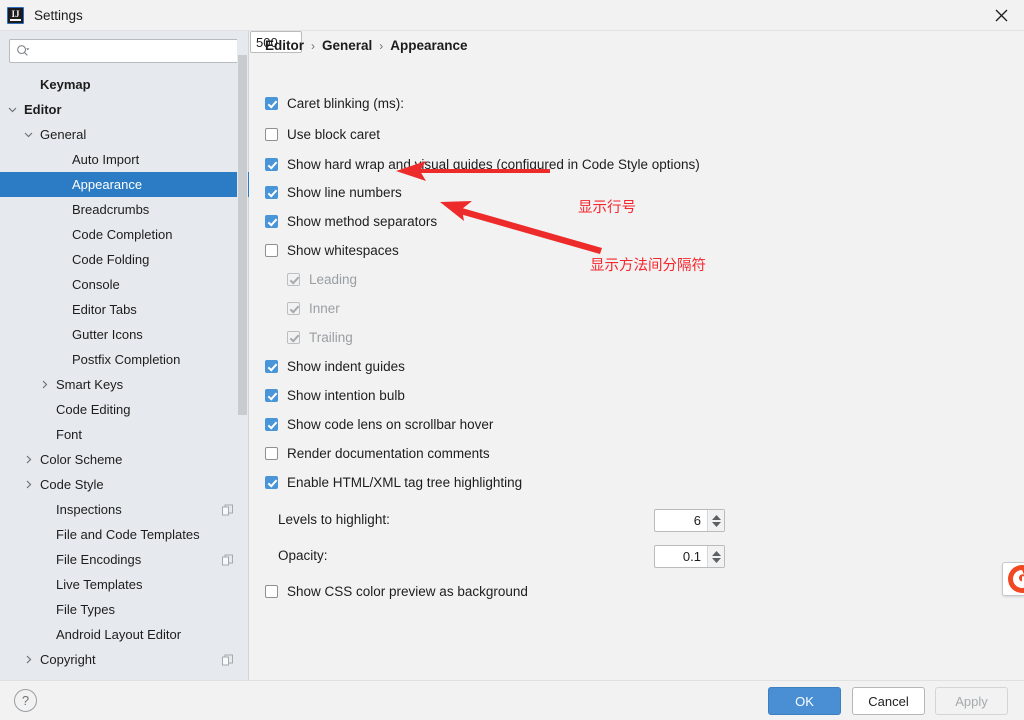 The image size is (1024, 720). I want to click on sidebar-item-editor: Editor, so click(124, 109).